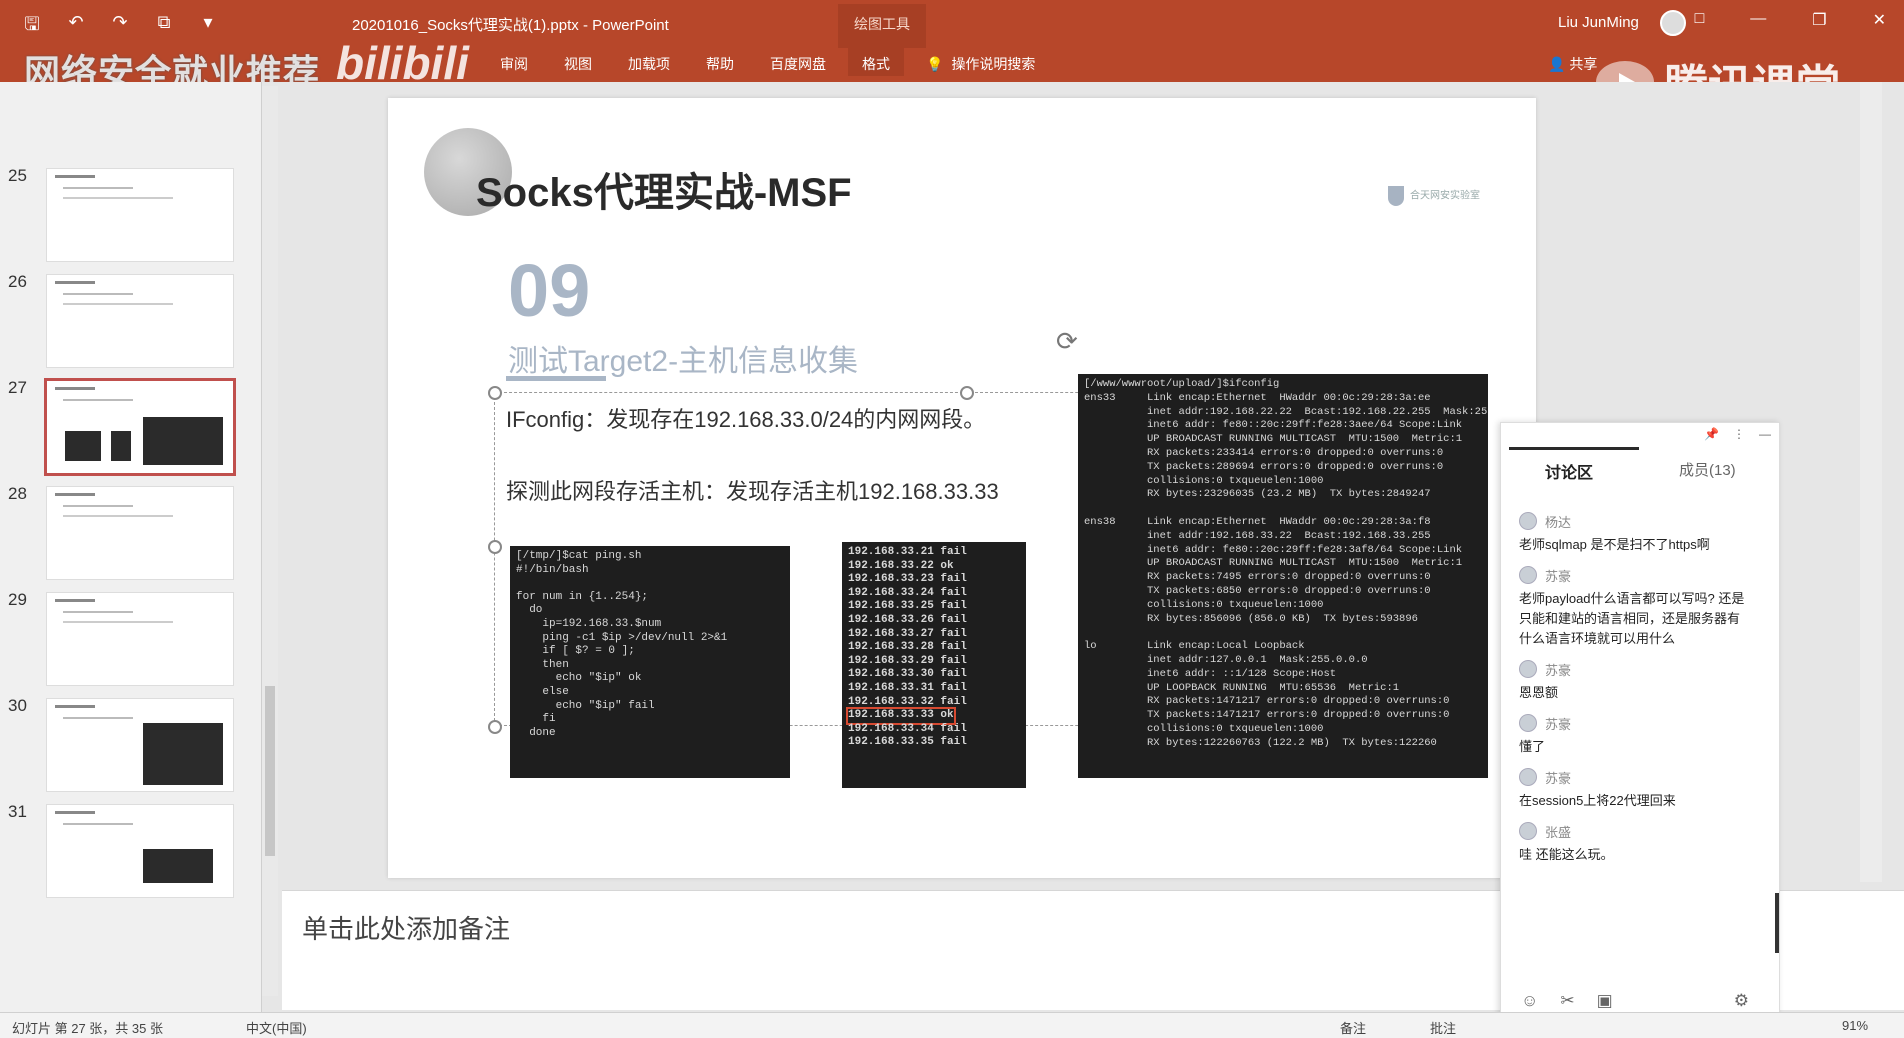 This screenshot has width=1904, height=1038. I want to click on terminal-line-text: do, so click(529, 610).